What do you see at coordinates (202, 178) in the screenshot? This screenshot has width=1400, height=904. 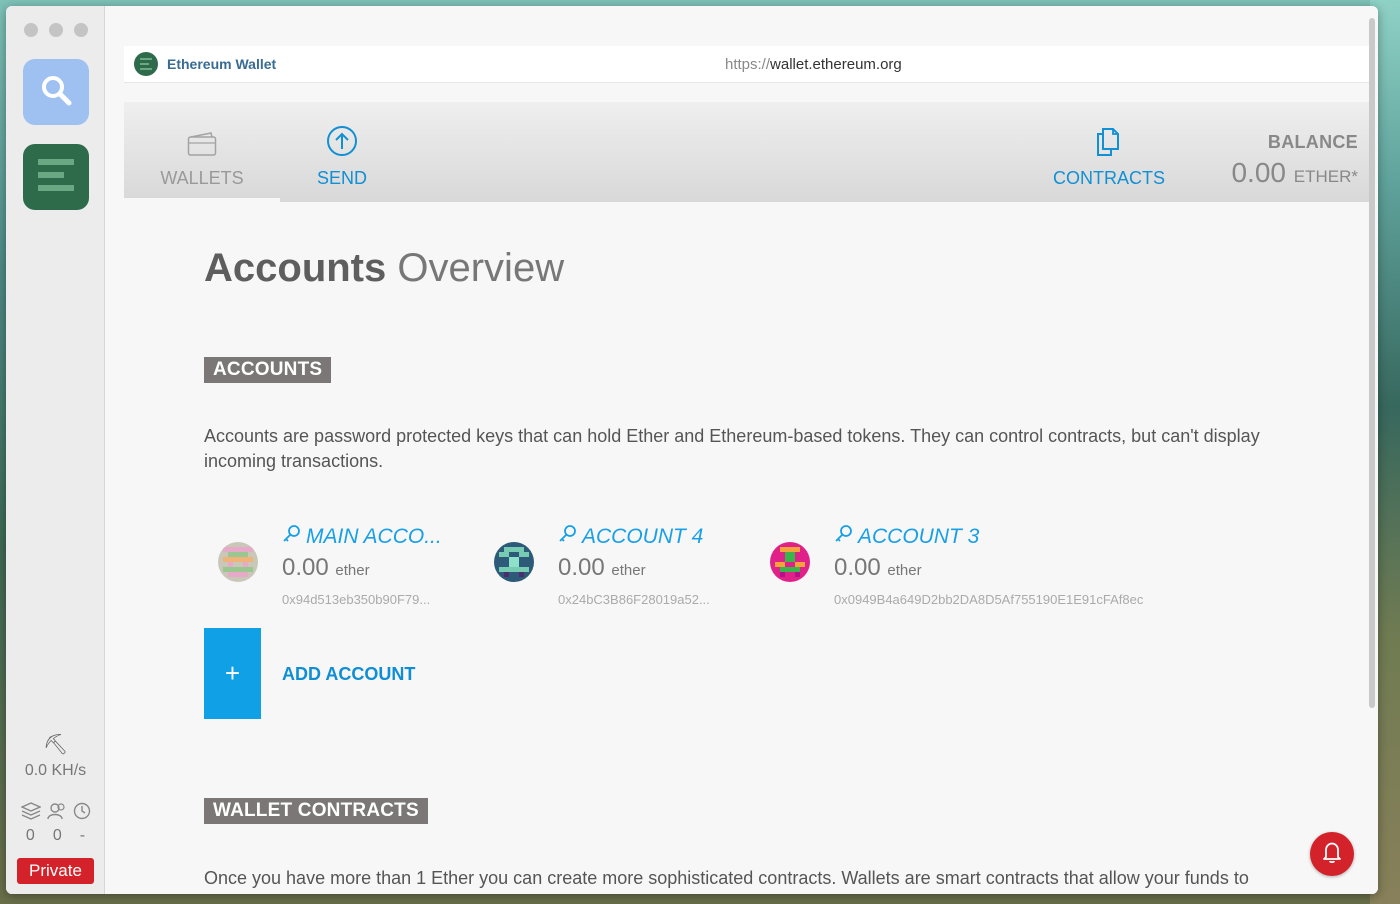 I see `tab-wallets-label: WALLETS` at bounding box center [202, 178].